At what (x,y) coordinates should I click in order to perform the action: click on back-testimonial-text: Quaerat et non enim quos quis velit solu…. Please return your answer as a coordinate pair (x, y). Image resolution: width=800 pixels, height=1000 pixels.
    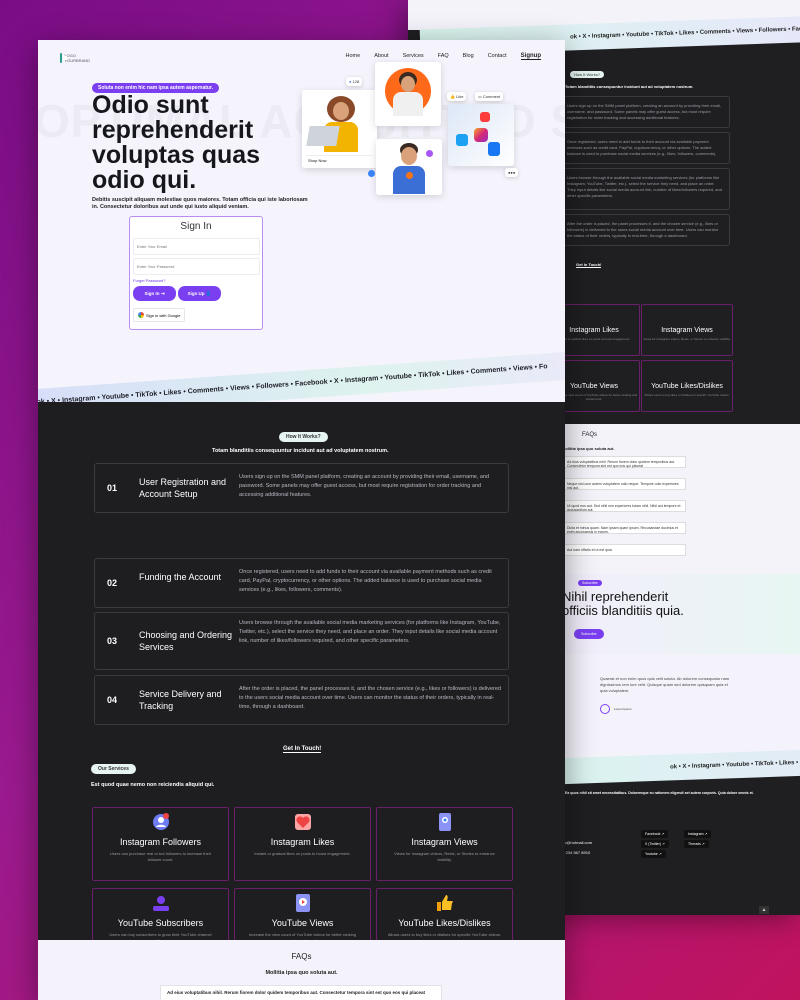
    Looking at the image, I should click on (665, 684).